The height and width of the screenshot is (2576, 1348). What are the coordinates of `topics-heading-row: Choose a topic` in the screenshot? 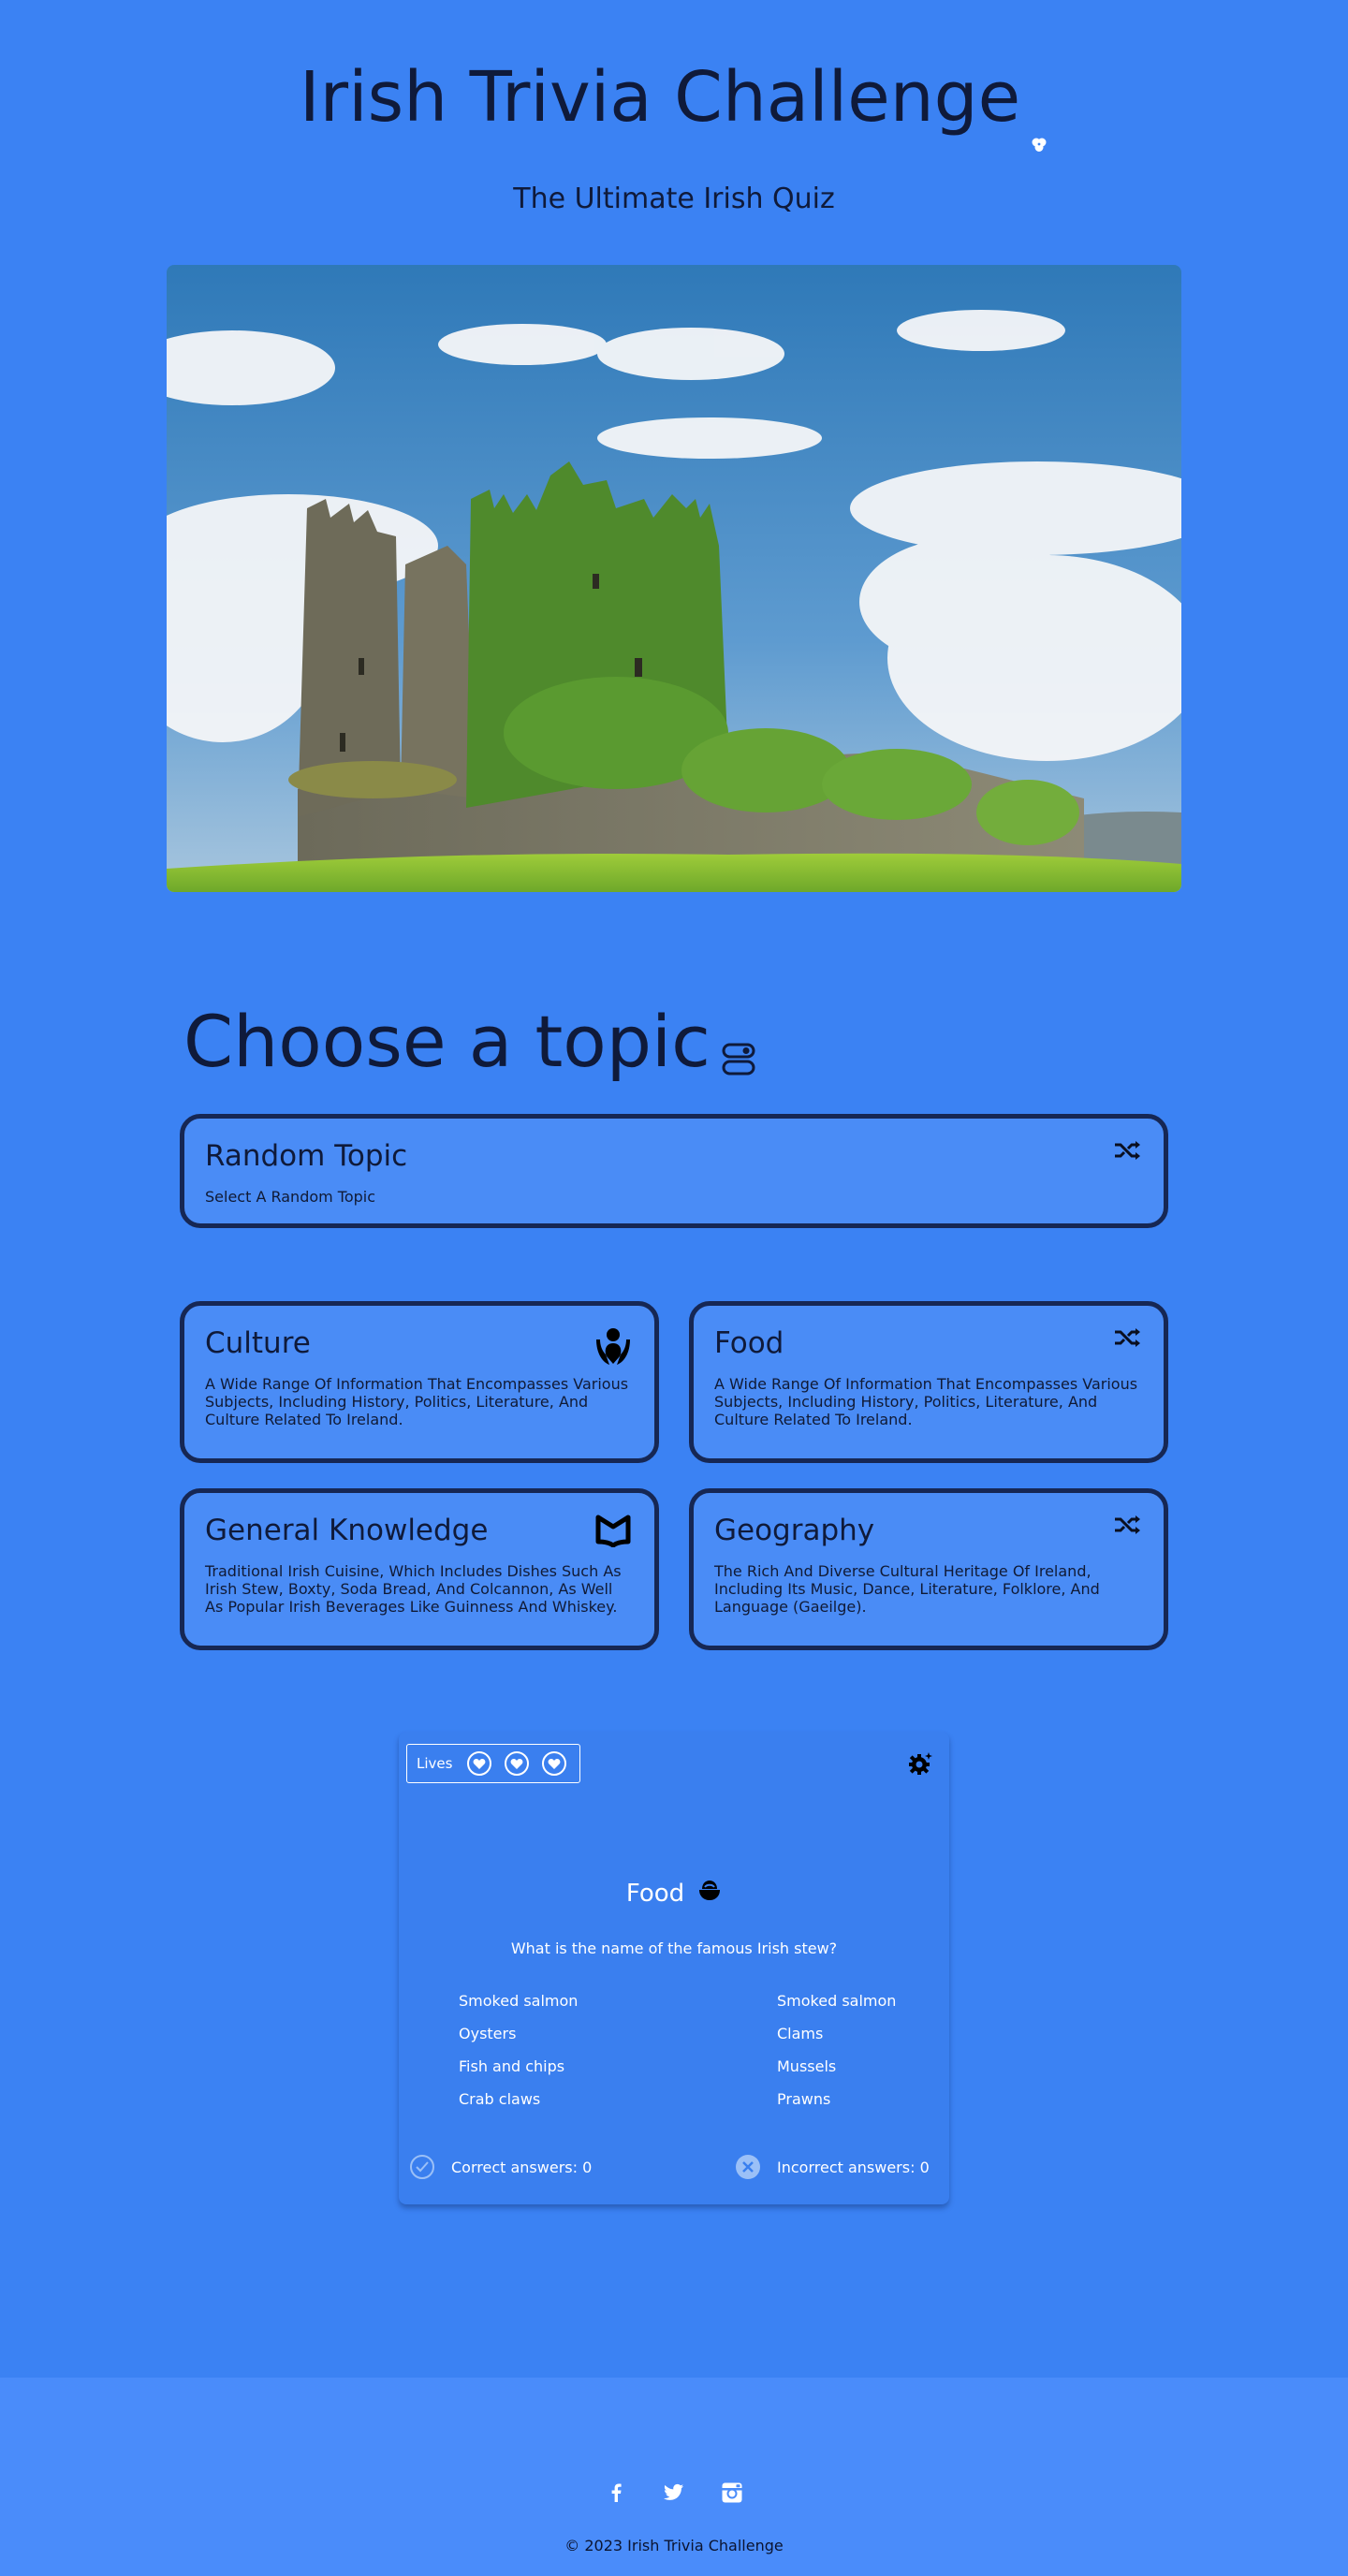 It's located at (469, 1046).